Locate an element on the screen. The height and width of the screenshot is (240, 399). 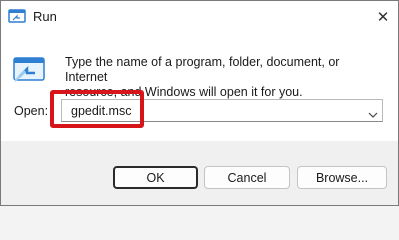
close-icon: ✕ is located at coordinates (383, 17).